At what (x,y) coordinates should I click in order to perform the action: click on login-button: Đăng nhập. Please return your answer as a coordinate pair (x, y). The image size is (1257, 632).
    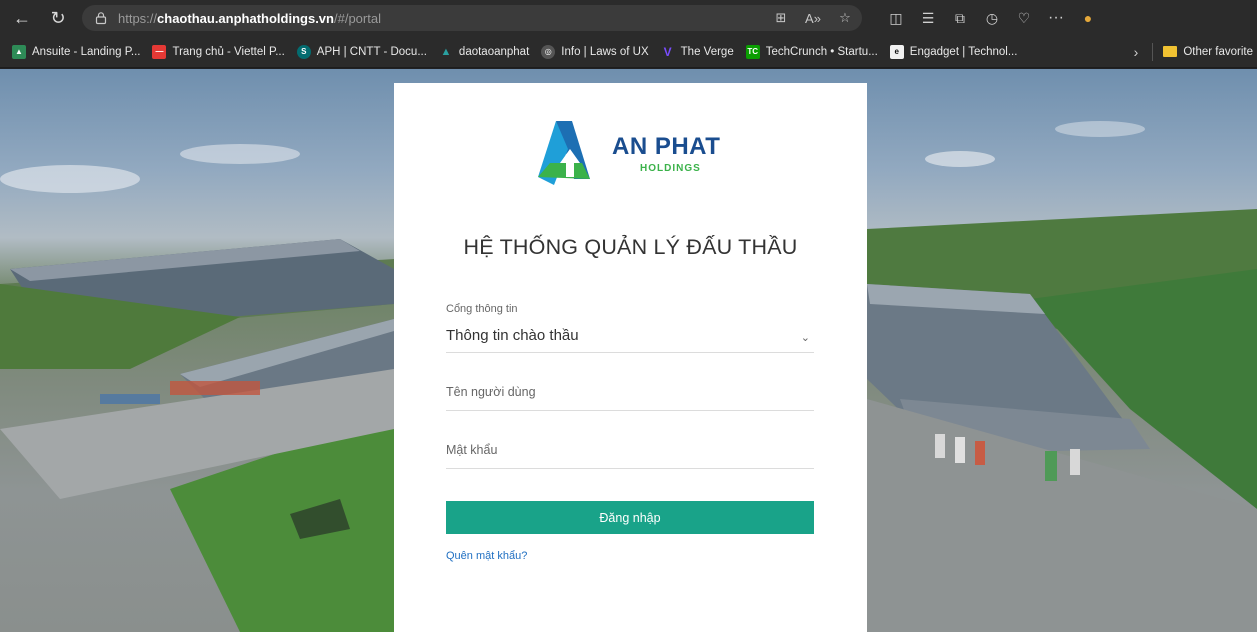
    Looking at the image, I should click on (630, 517).